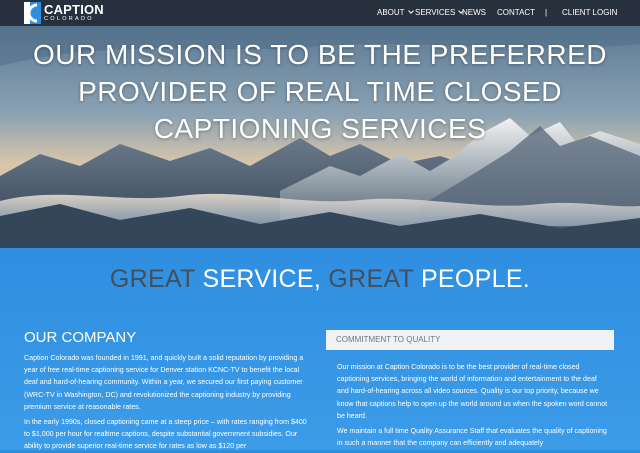 This screenshot has width=640, height=453. I want to click on tagline-part-4: PEOPLE., so click(475, 279).